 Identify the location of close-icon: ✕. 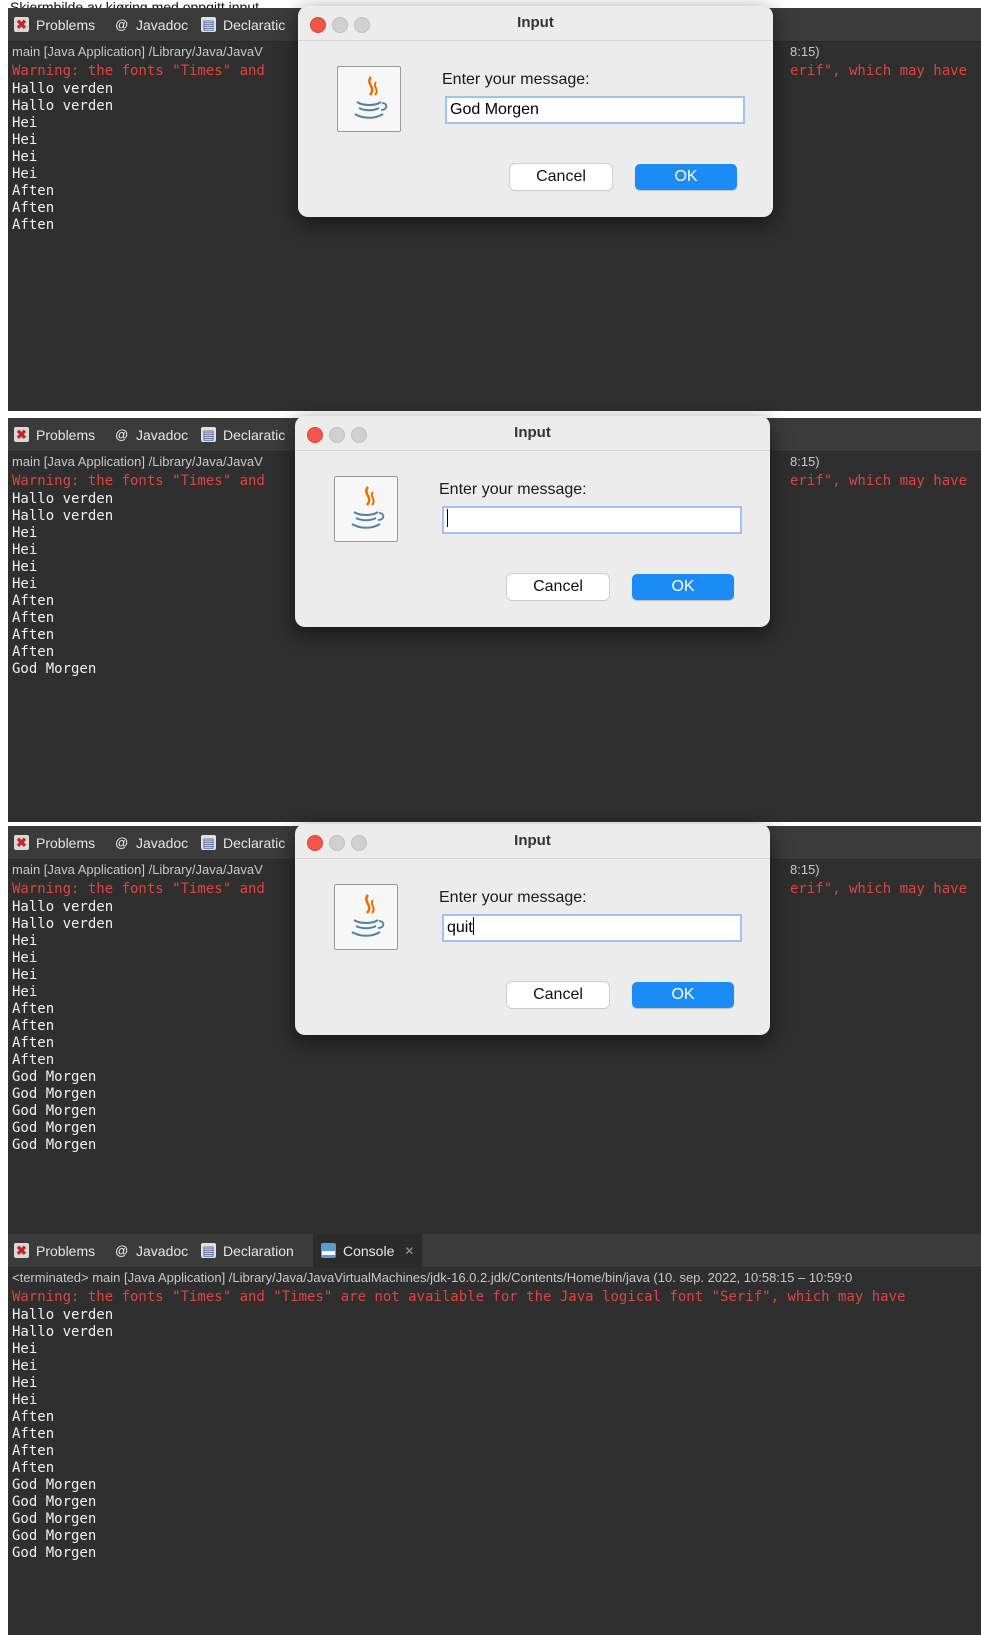
(409, 1251).